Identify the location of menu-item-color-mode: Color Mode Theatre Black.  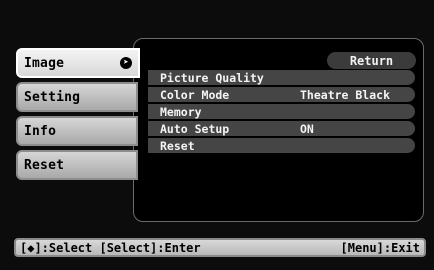
(281, 94).